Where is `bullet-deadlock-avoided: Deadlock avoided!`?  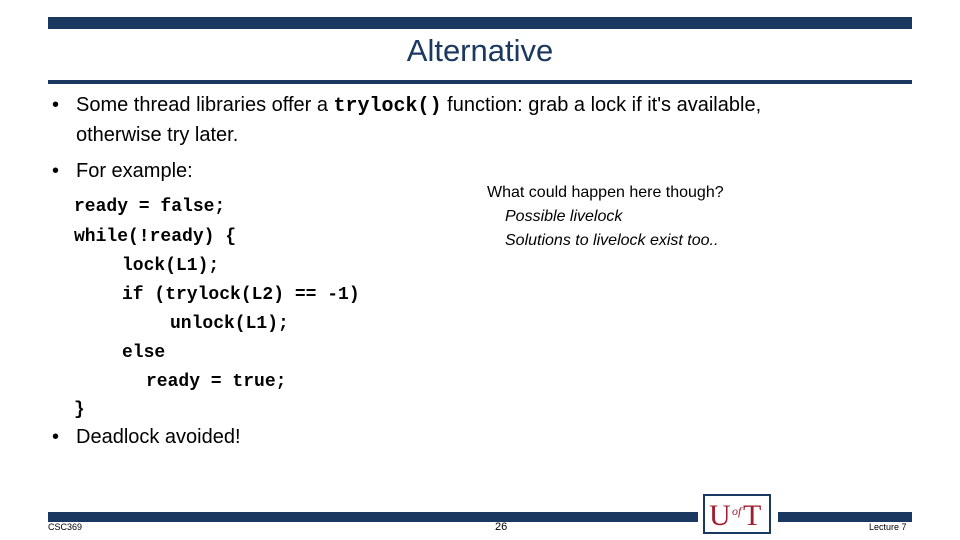
bullet-deadlock-avoided: Deadlock avoided! is located at coordinates (158, 437).